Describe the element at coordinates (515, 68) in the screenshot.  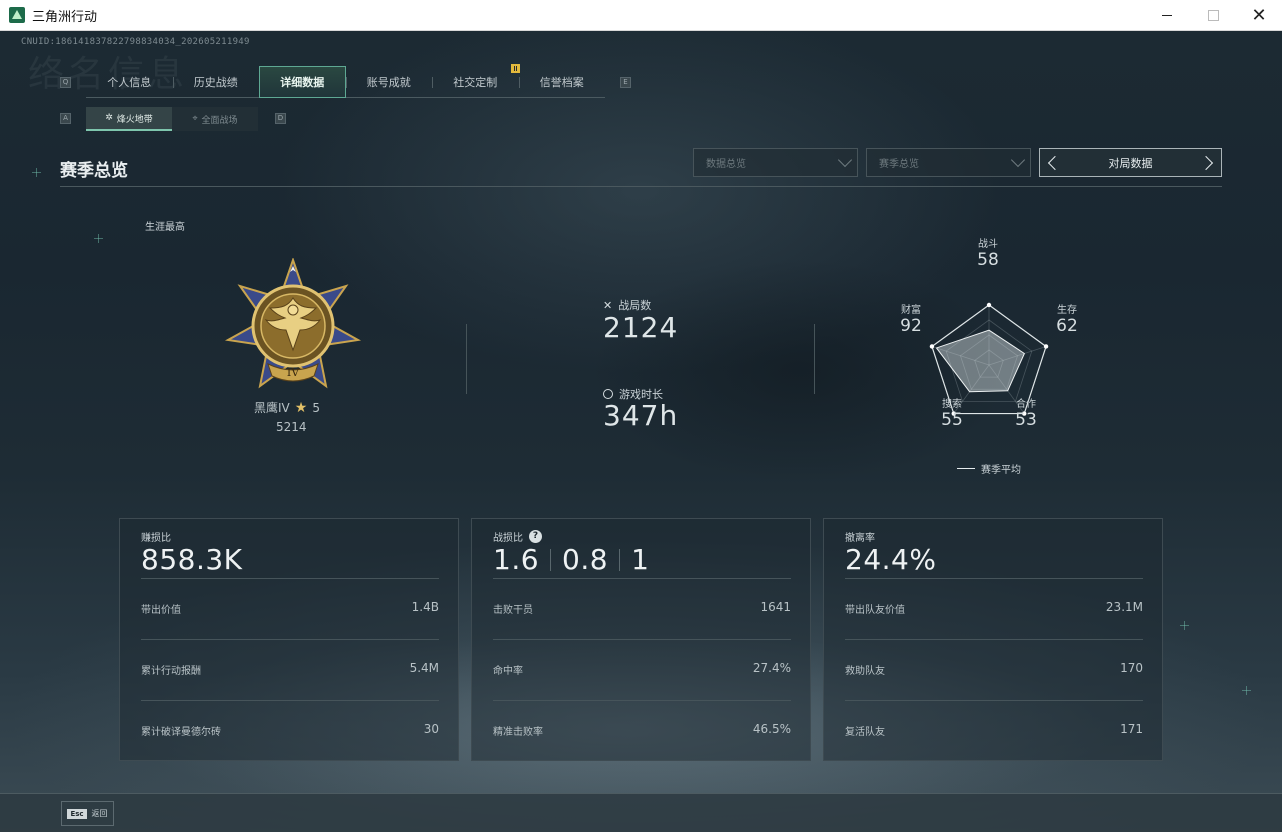
I see `notification-badge-icon` at that location.